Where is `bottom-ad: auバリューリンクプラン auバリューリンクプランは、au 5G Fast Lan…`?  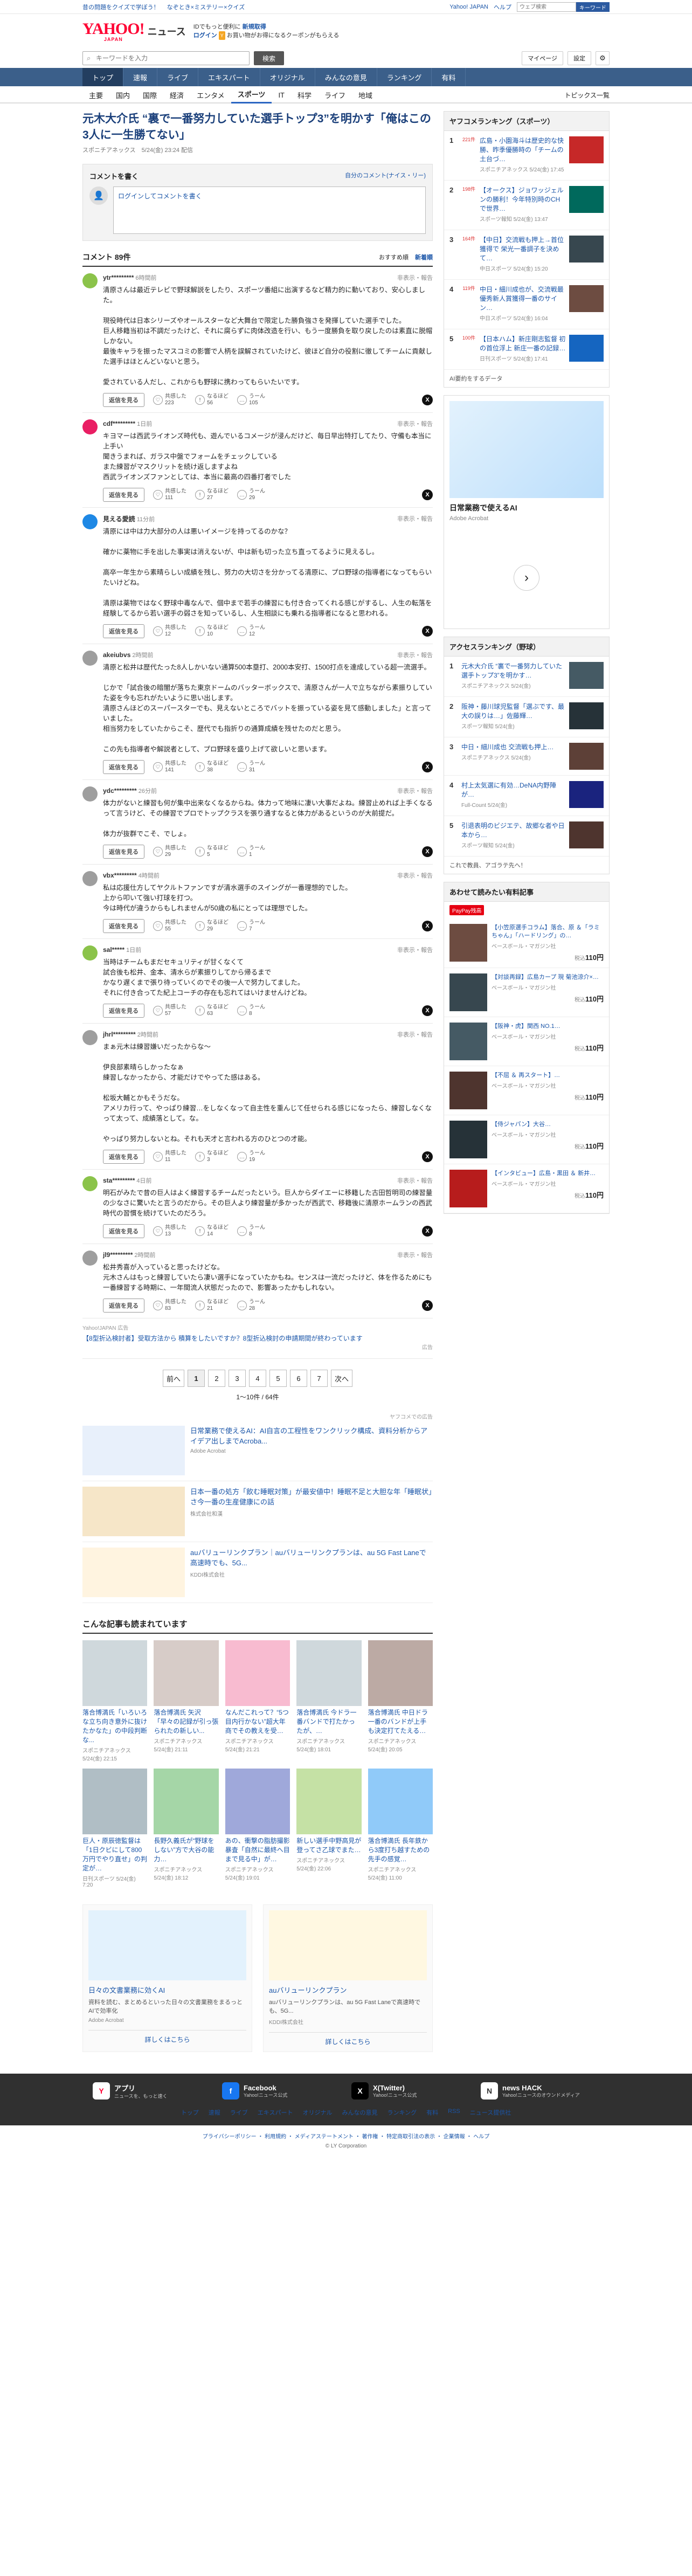
bottom-ad: auバリューリンクプラン auバリューリンクプランは、au 5G Fast Lan… is located at coordinates (348, 1978).